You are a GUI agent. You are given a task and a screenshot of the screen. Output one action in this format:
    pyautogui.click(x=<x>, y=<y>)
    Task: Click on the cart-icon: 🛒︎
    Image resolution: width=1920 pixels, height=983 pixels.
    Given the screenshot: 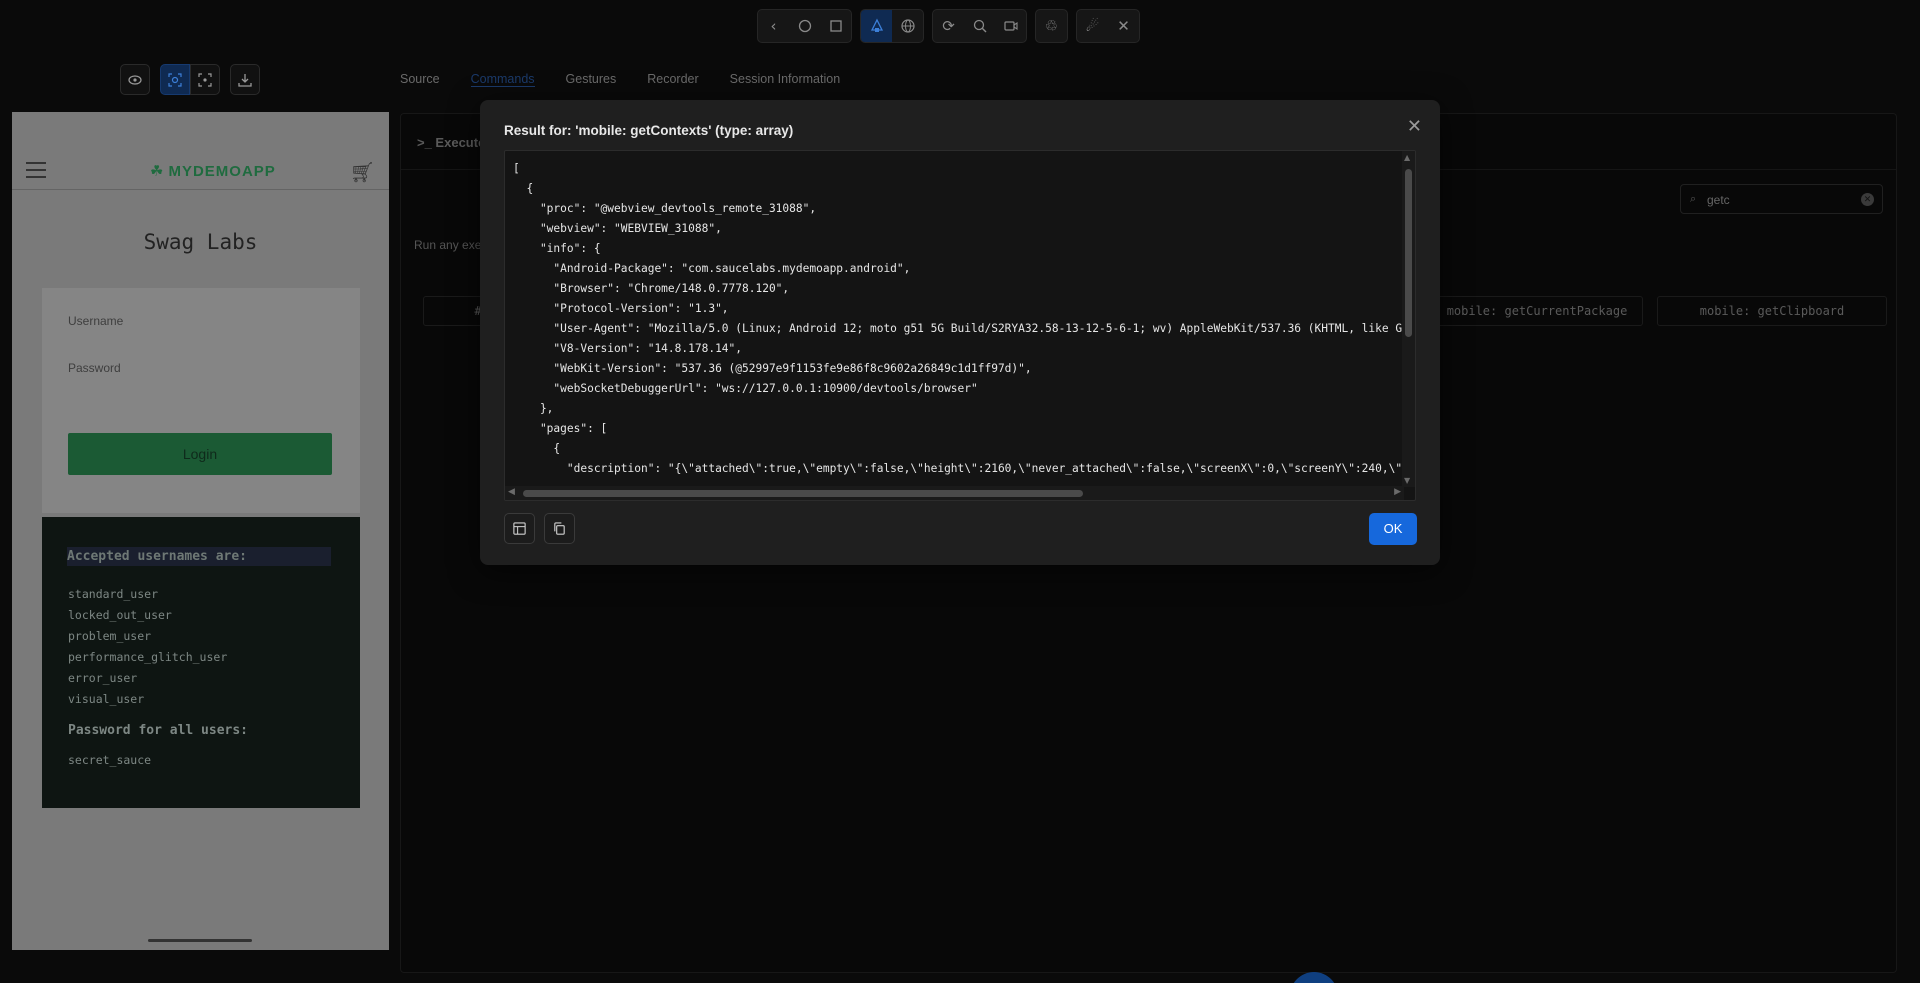 What is the action you would take?
    pyautogui.click(x=362, y=172)
    